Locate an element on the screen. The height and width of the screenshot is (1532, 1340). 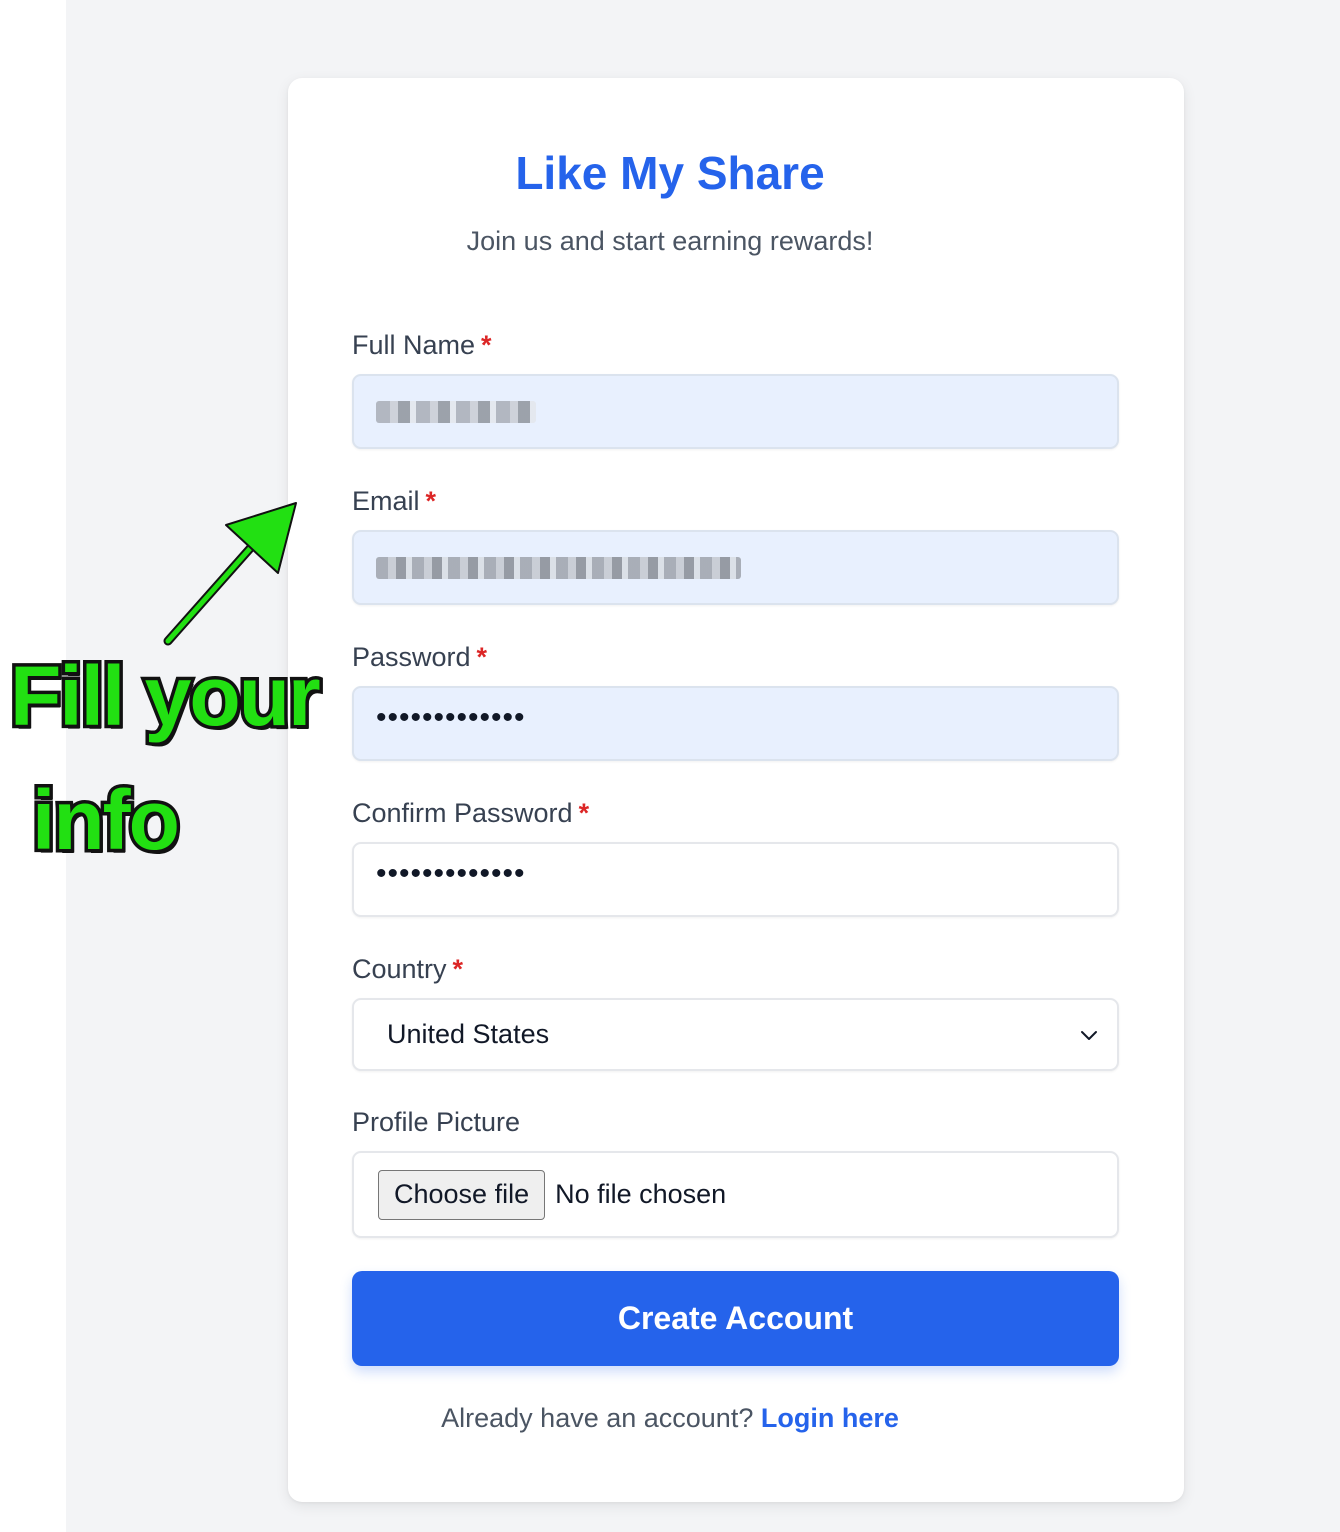
email-label-text: Email is located at coordinates (386, 501).